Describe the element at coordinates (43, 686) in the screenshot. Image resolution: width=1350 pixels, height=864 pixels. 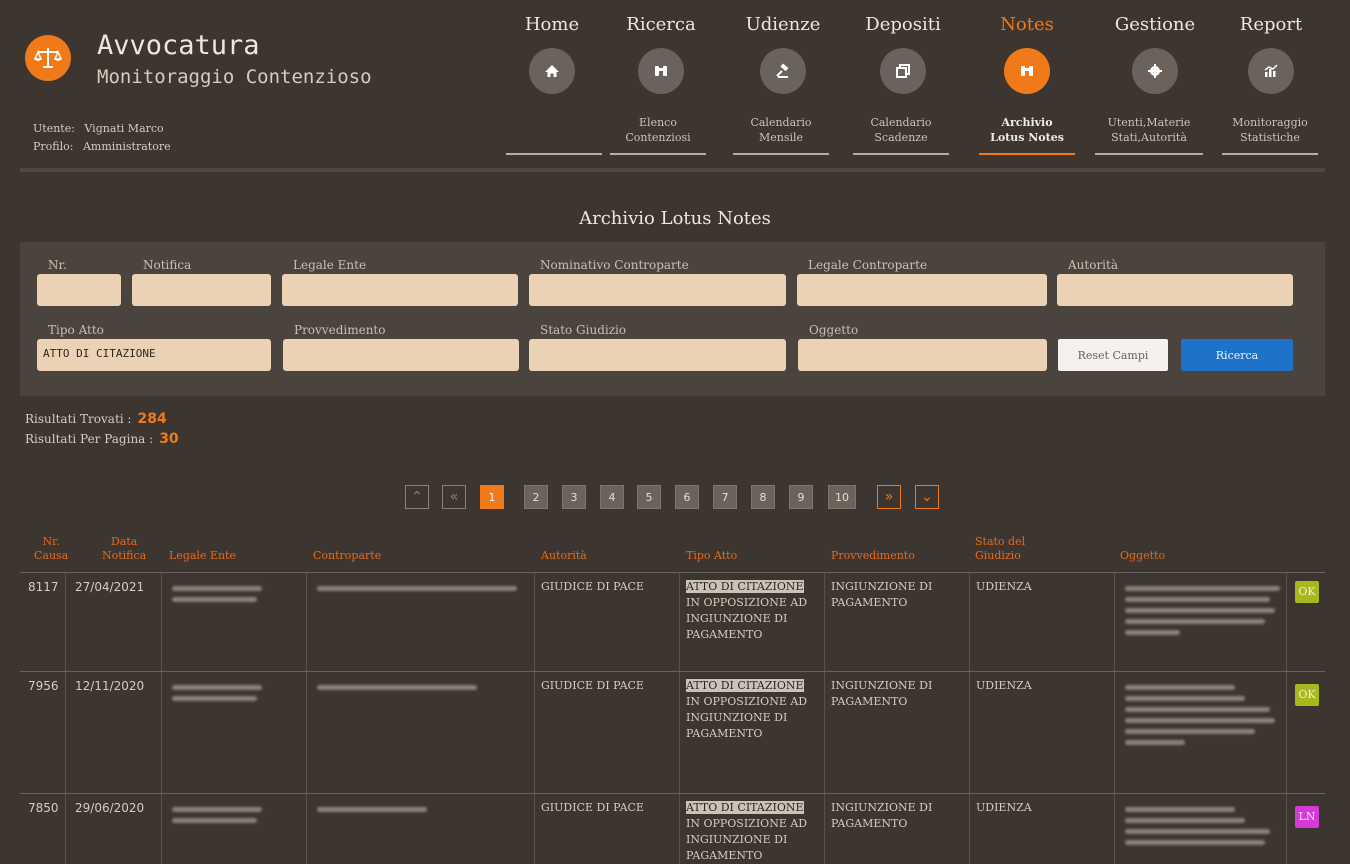
I see `cell-nr: 7956` at that location.